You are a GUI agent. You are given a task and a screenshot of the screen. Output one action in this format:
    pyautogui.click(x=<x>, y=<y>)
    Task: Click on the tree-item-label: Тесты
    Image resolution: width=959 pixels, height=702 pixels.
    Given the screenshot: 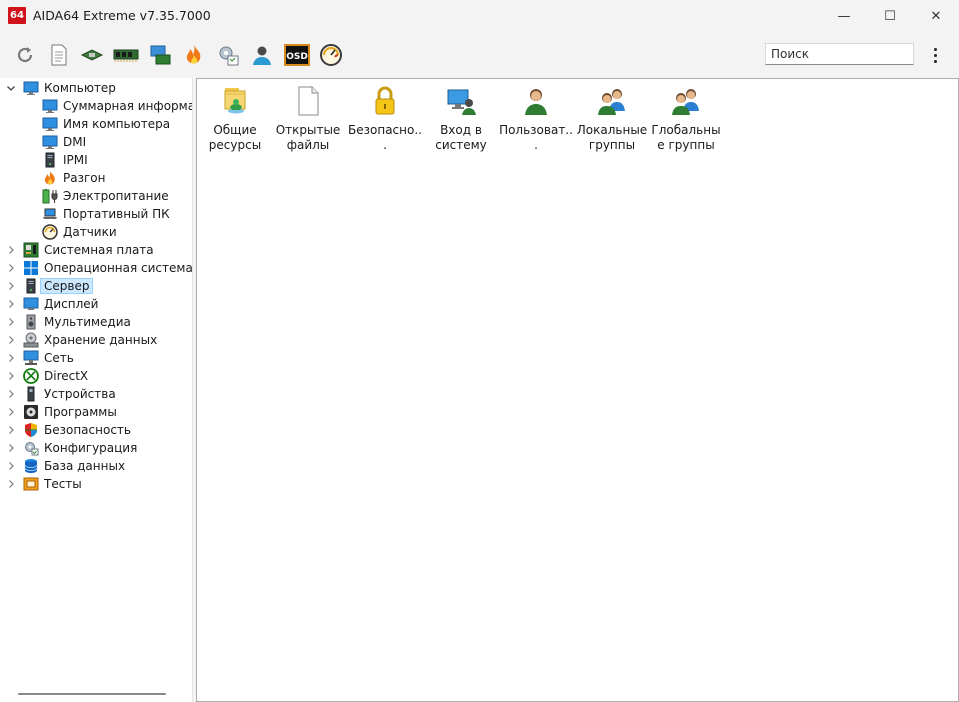 What is the action you would take?
    pyautogui.click(x=63, y=484)
    